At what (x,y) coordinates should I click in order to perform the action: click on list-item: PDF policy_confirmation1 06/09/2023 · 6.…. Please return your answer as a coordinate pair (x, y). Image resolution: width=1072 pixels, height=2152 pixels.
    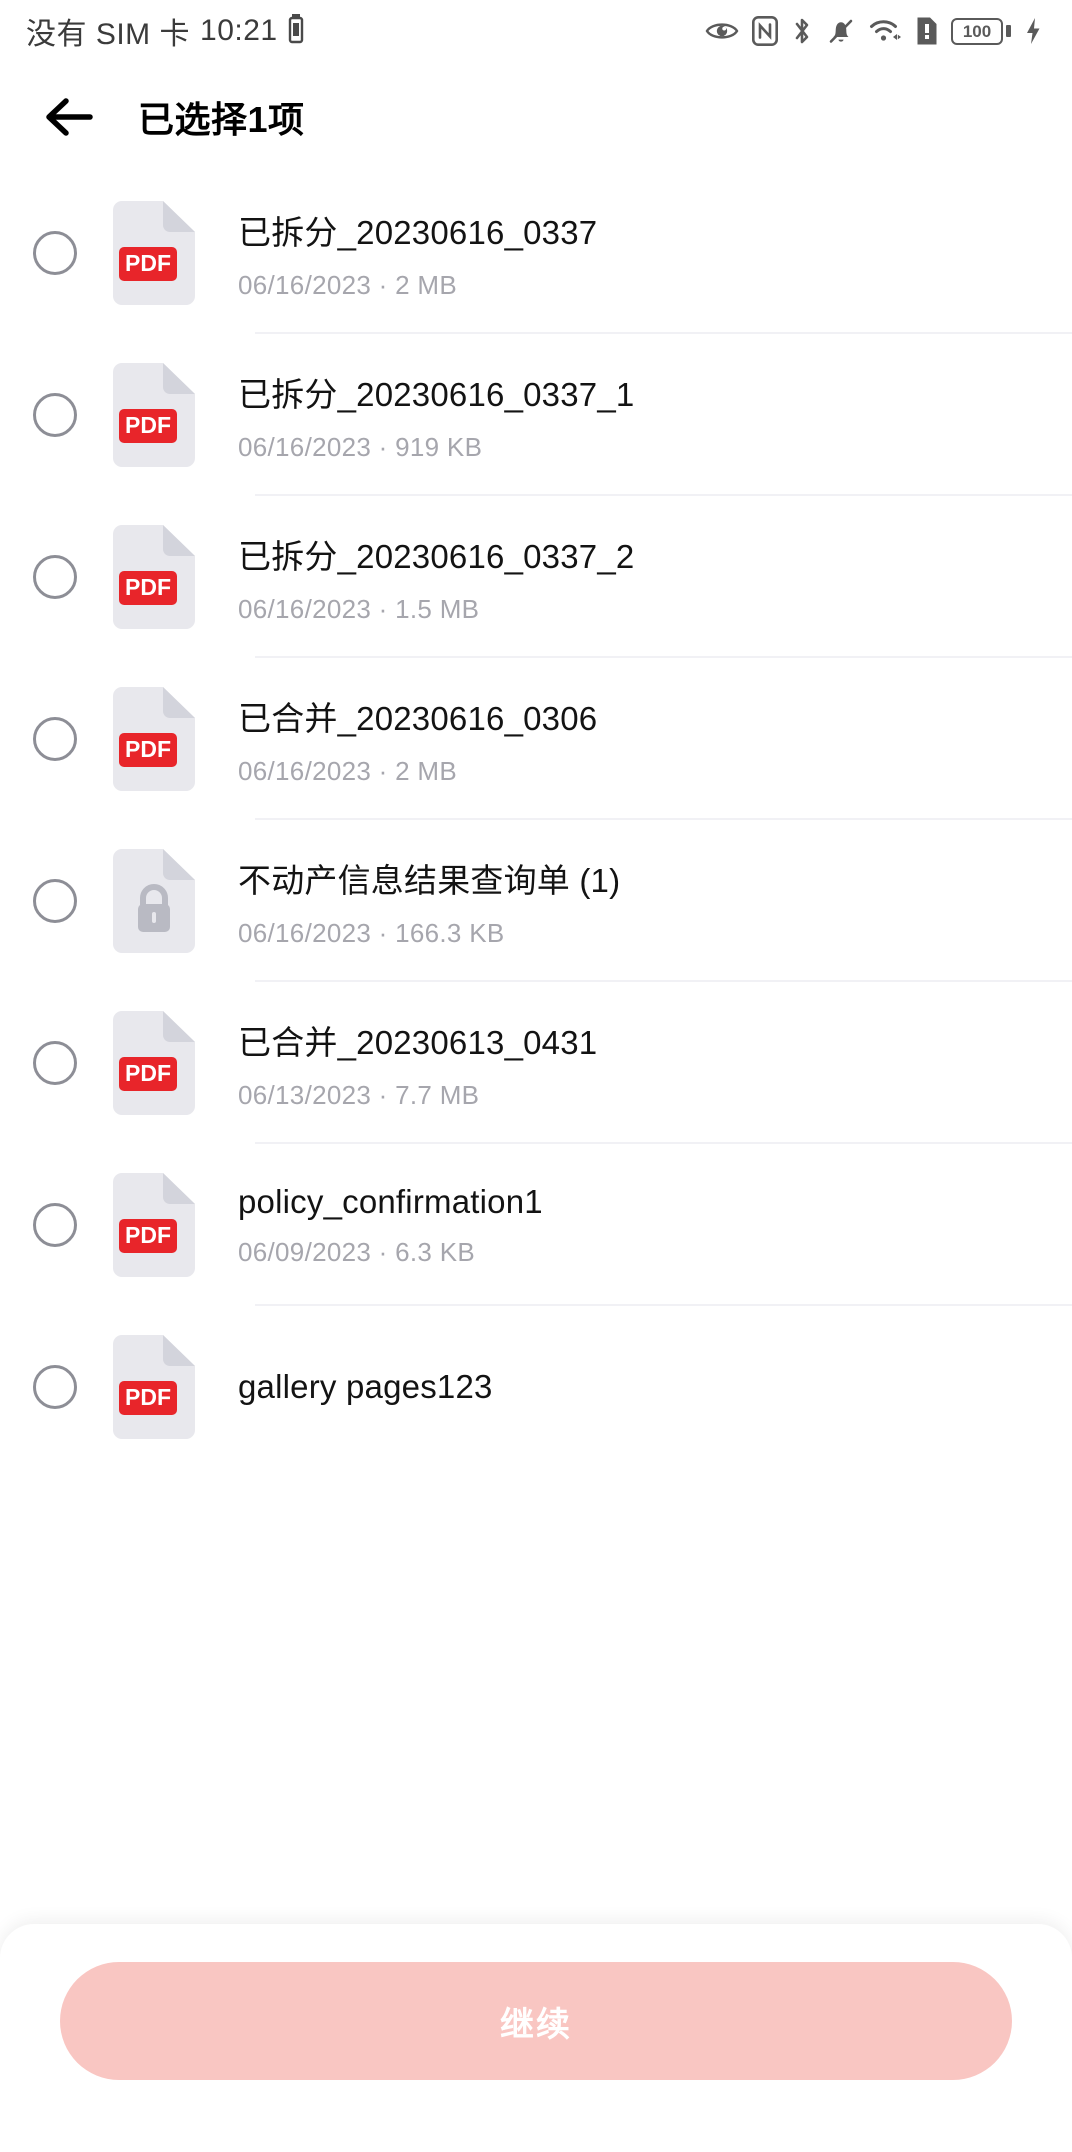
    Looking at the image, I should click on (536, 1225).